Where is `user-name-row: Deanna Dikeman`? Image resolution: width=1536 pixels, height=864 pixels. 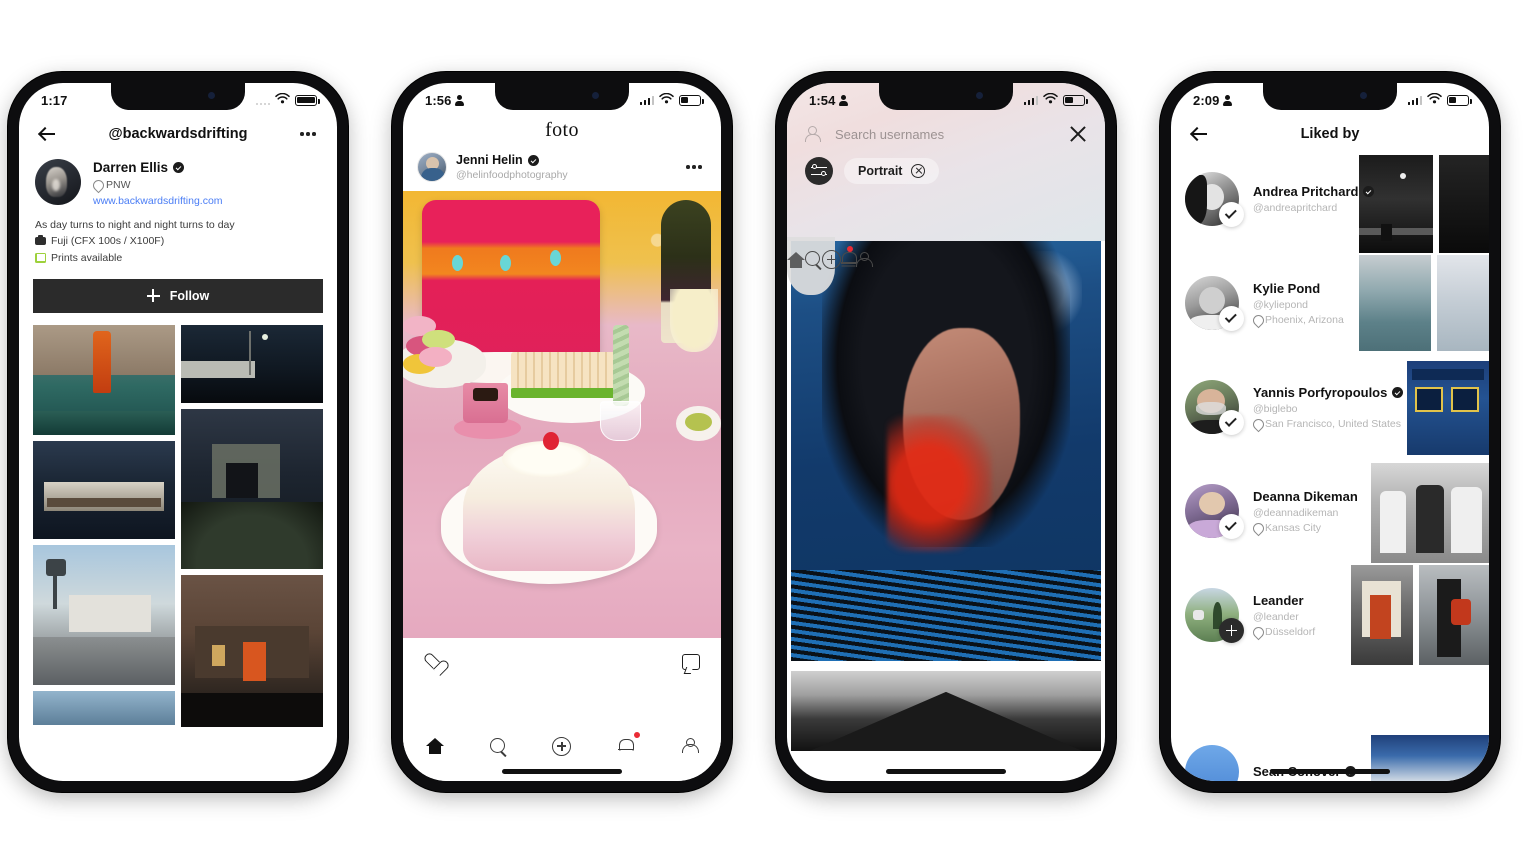 user-name-row: Deanna Dikeman is located at coordinates (1305, 496).